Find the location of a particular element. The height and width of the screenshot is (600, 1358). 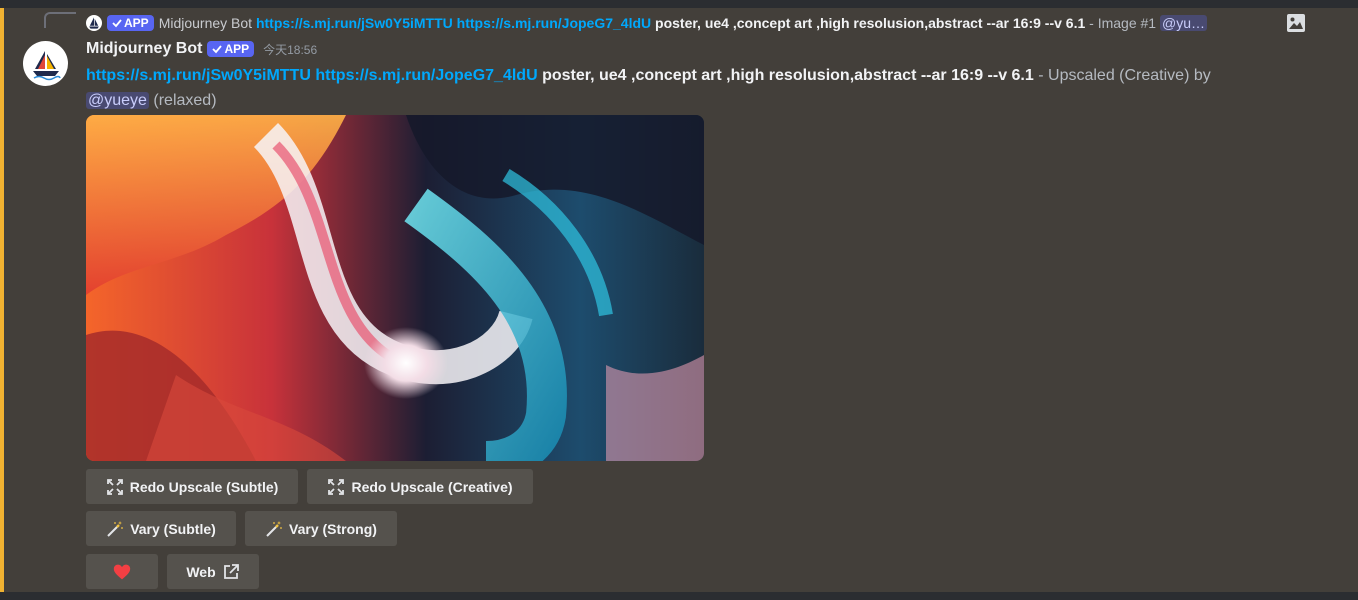

top-divider is located at coordinates (679, 4).